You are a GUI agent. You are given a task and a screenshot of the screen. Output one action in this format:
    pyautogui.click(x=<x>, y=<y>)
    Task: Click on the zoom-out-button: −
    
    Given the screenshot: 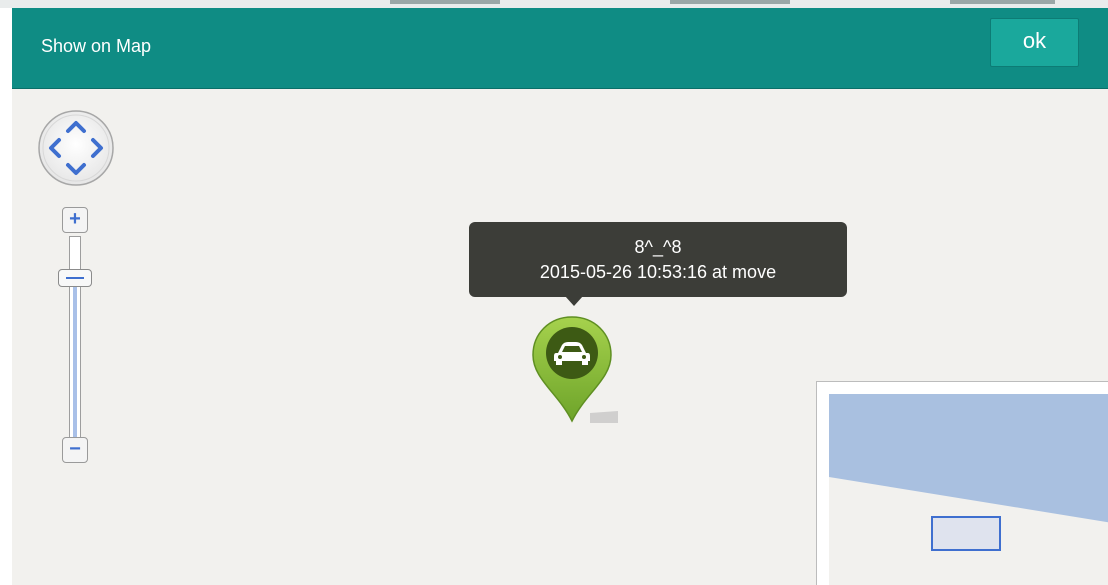 What is the action you would take?
    pyautogui.click(x=75, y=450)
    